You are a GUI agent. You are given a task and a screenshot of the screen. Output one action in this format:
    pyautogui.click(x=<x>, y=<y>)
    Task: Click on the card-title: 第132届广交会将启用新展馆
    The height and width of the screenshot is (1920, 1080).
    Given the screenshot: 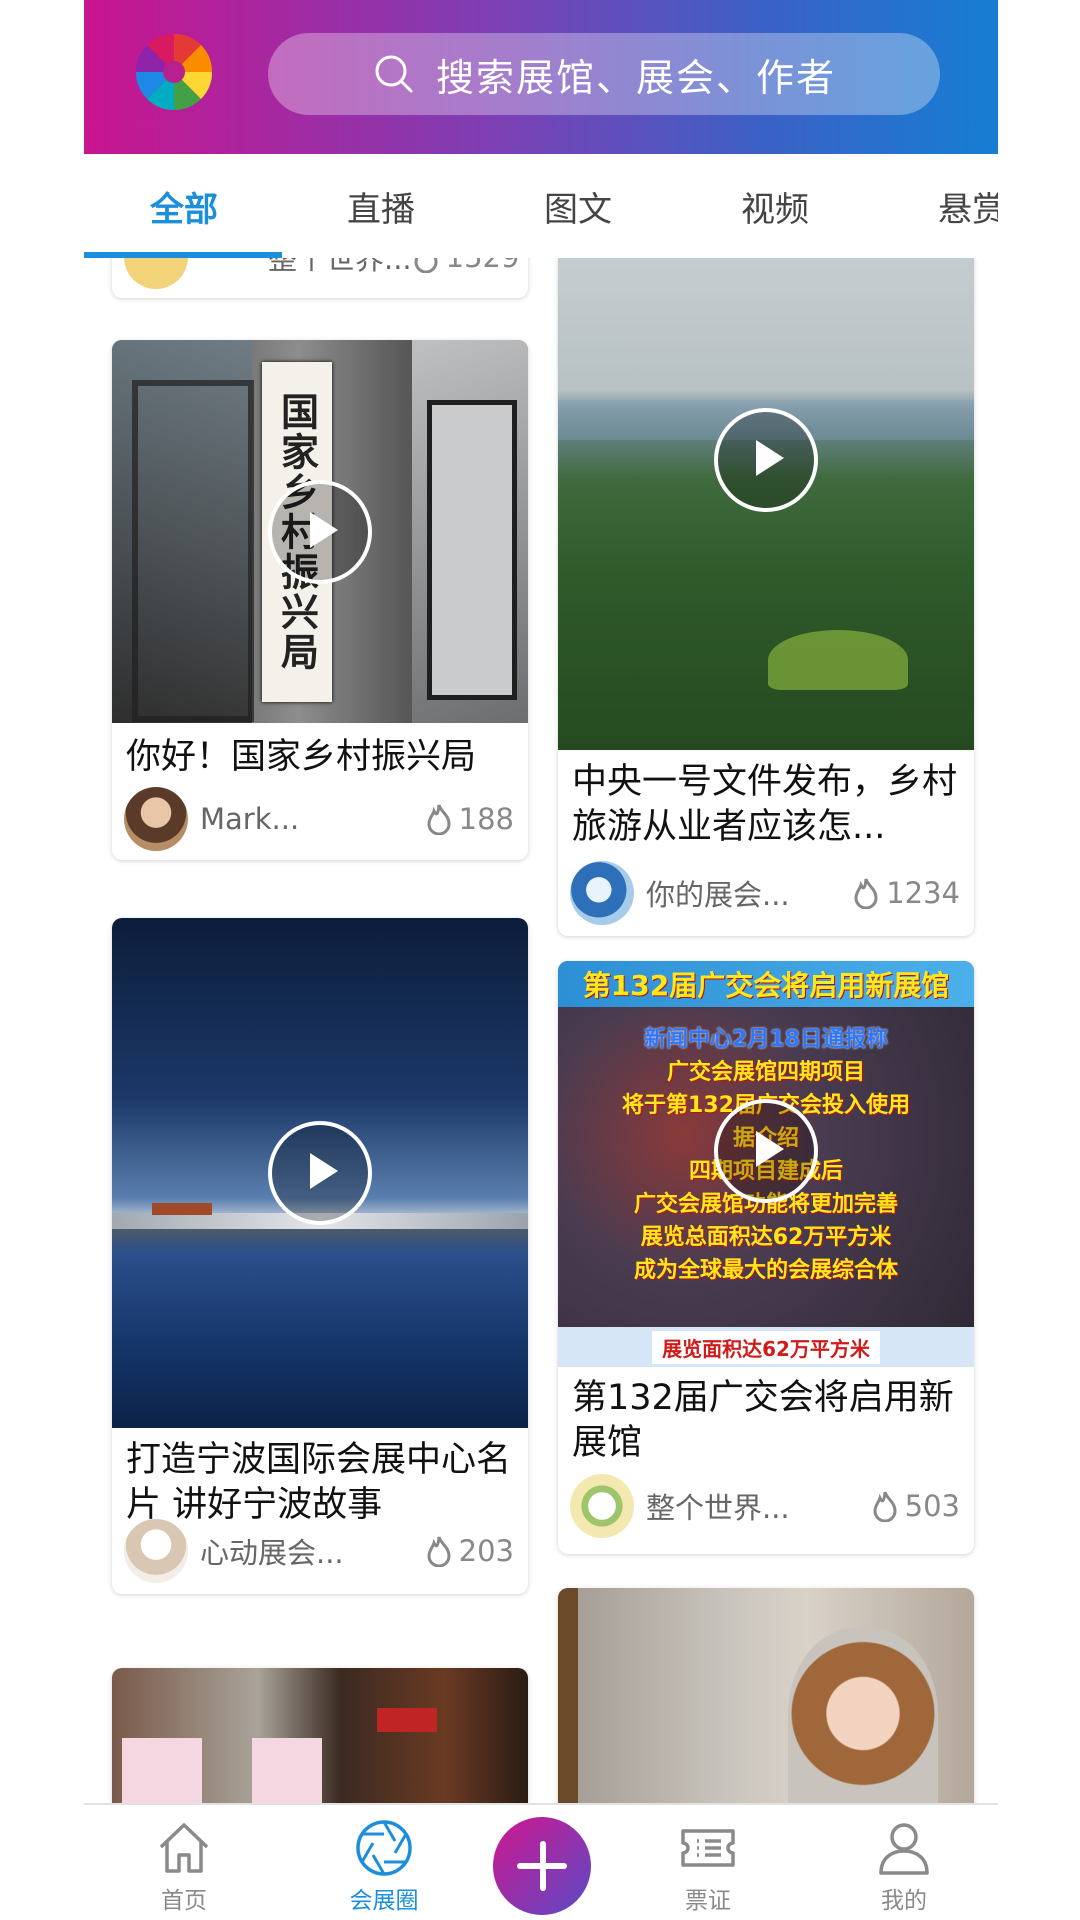 What is the action you would take?
    pyautogui.click(x=763, y=1420)
    